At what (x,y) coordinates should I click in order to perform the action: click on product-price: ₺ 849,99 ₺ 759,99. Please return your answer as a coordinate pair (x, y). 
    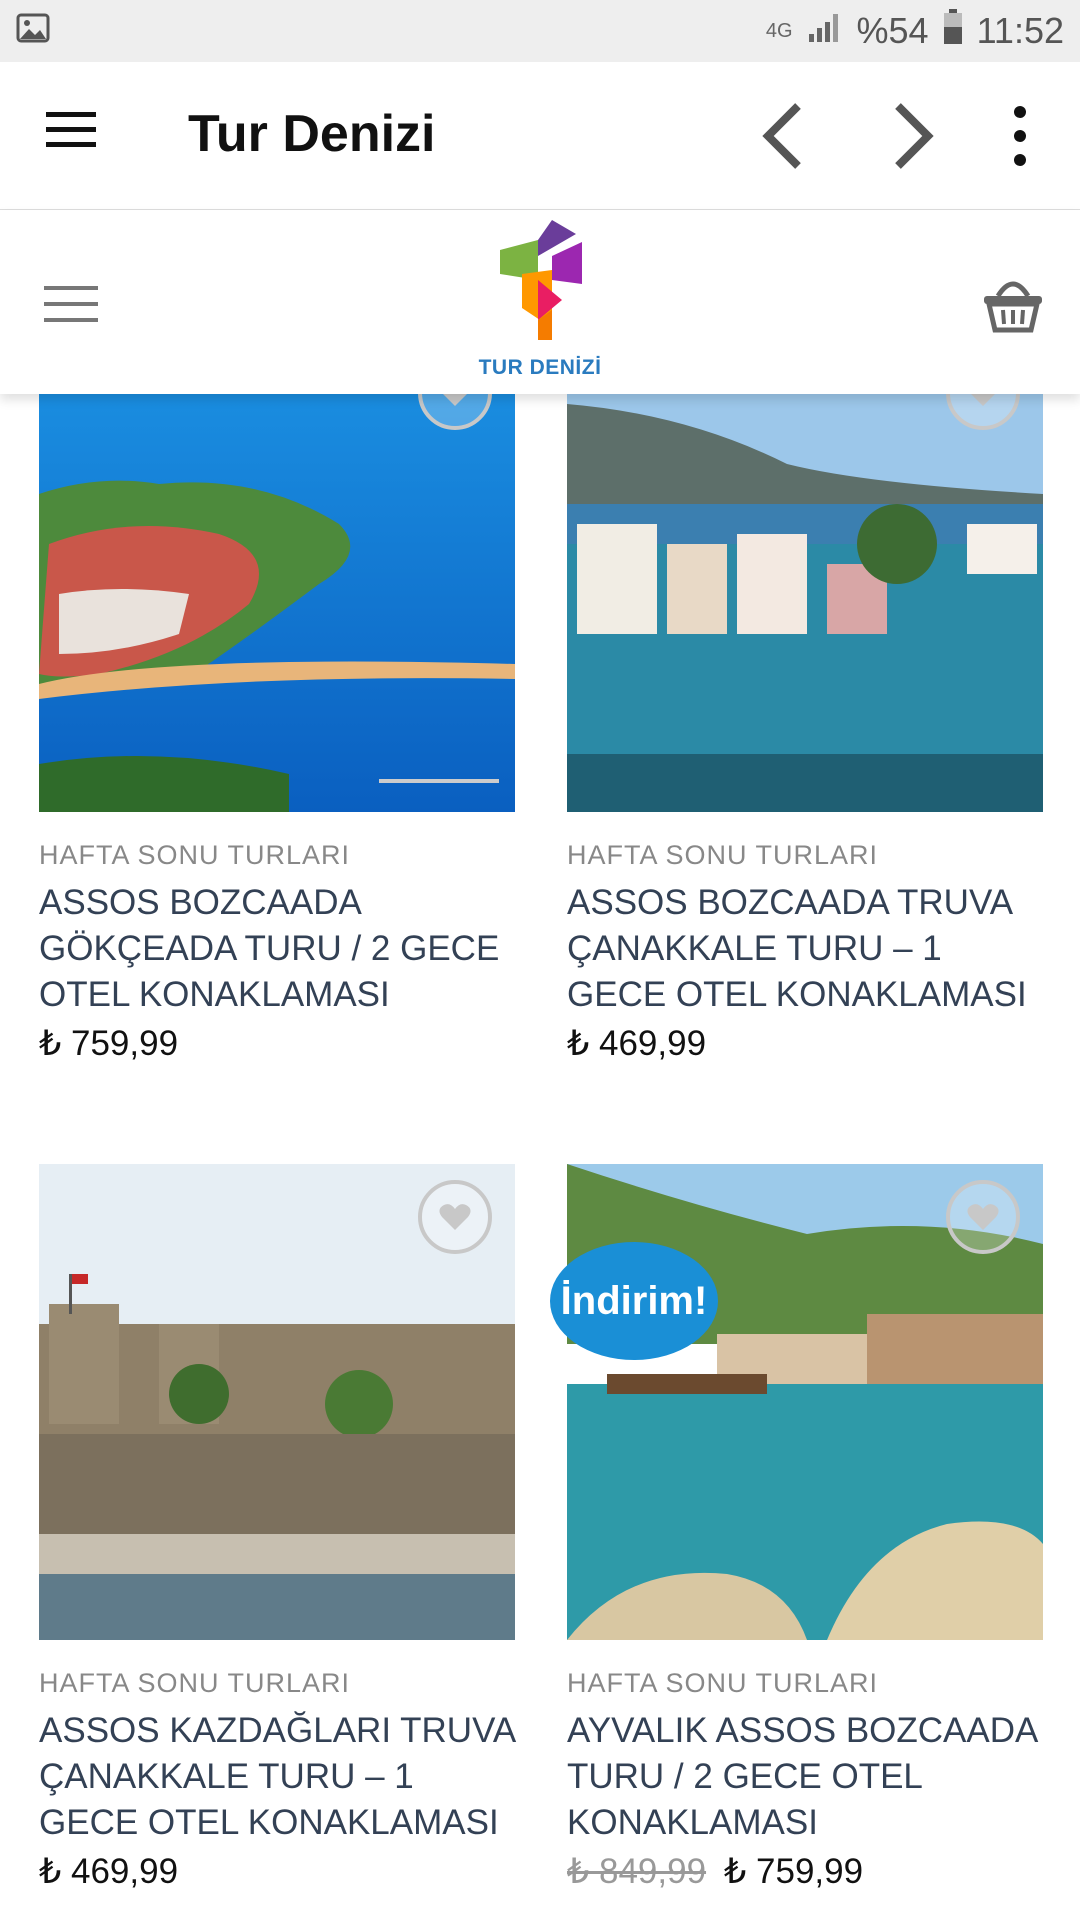
    Looking at the image, I should click on (715, 1872).